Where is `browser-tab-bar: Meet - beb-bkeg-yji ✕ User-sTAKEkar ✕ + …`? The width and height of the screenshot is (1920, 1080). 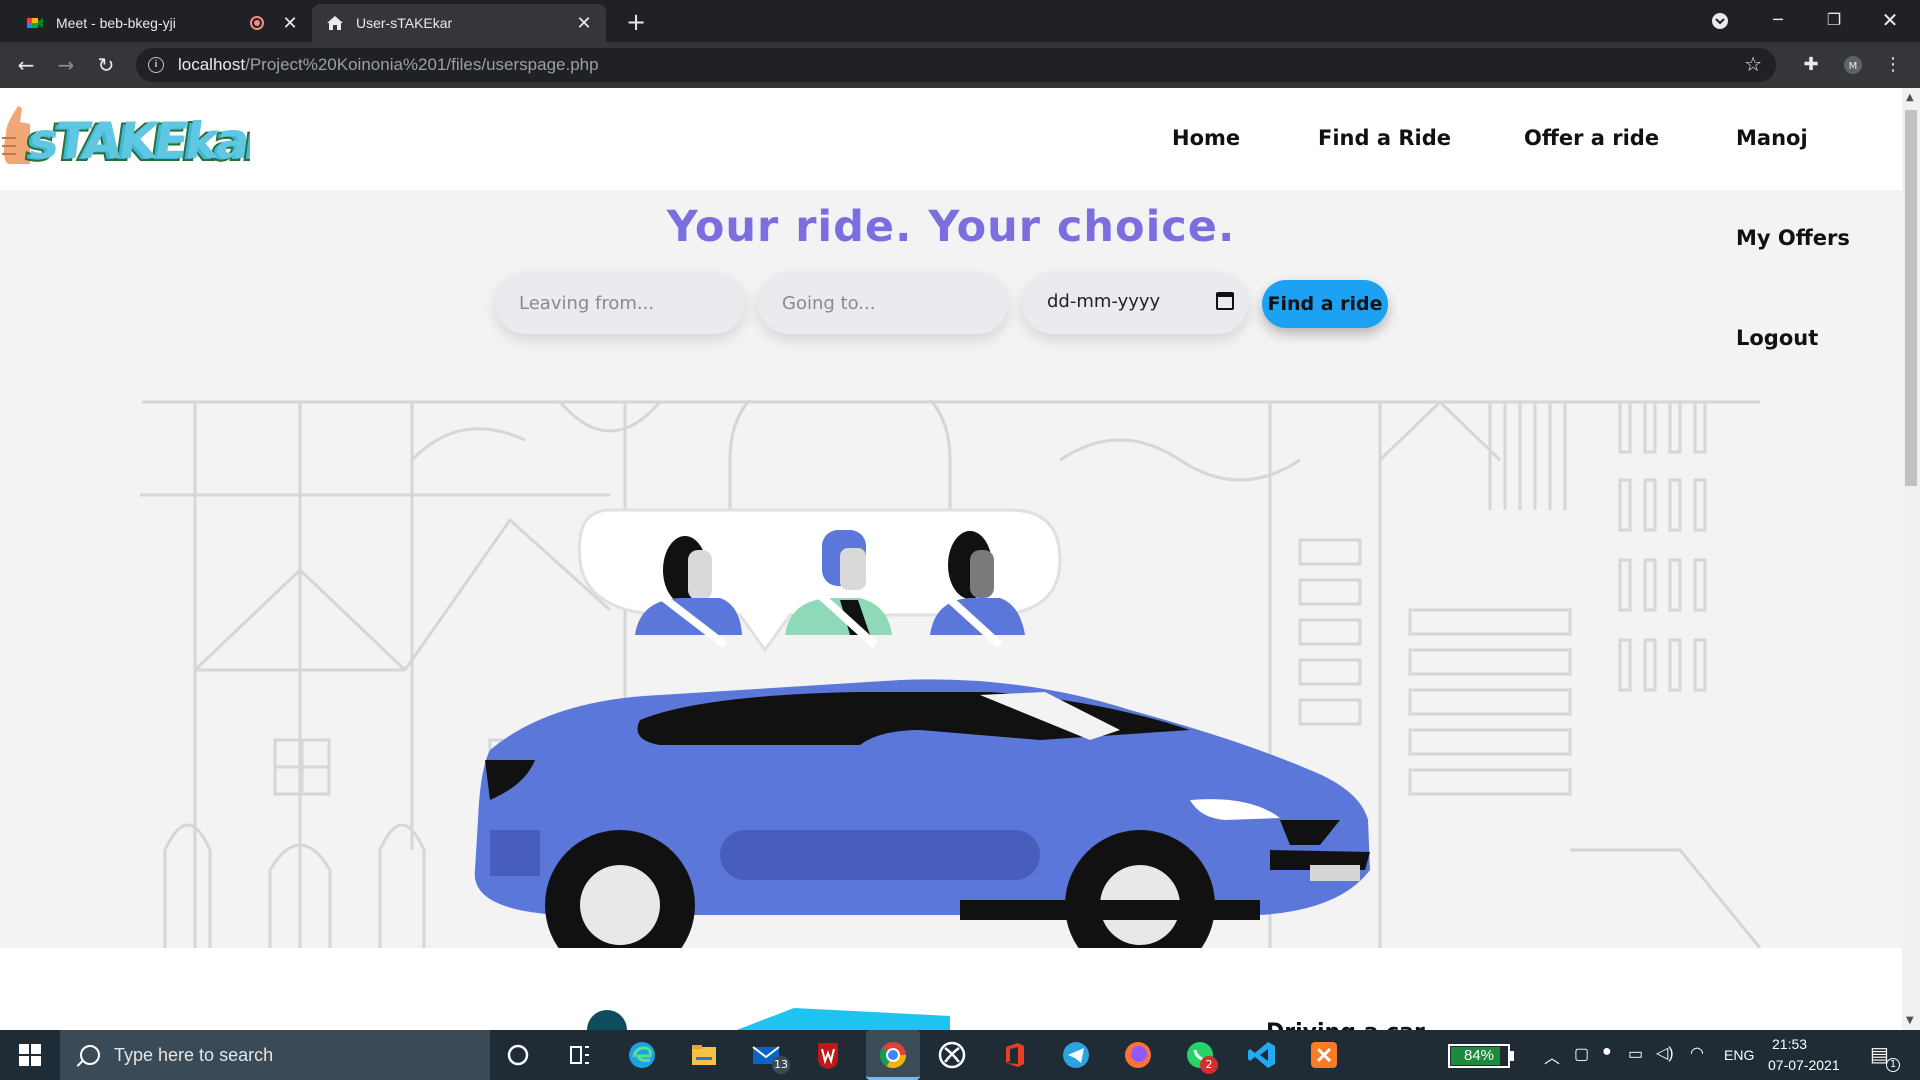
browser-tab-bar: Meet - beb-bkeg-yji ✕ User-sTAKEkar ✕ + … is located at coordinates (960, 21).